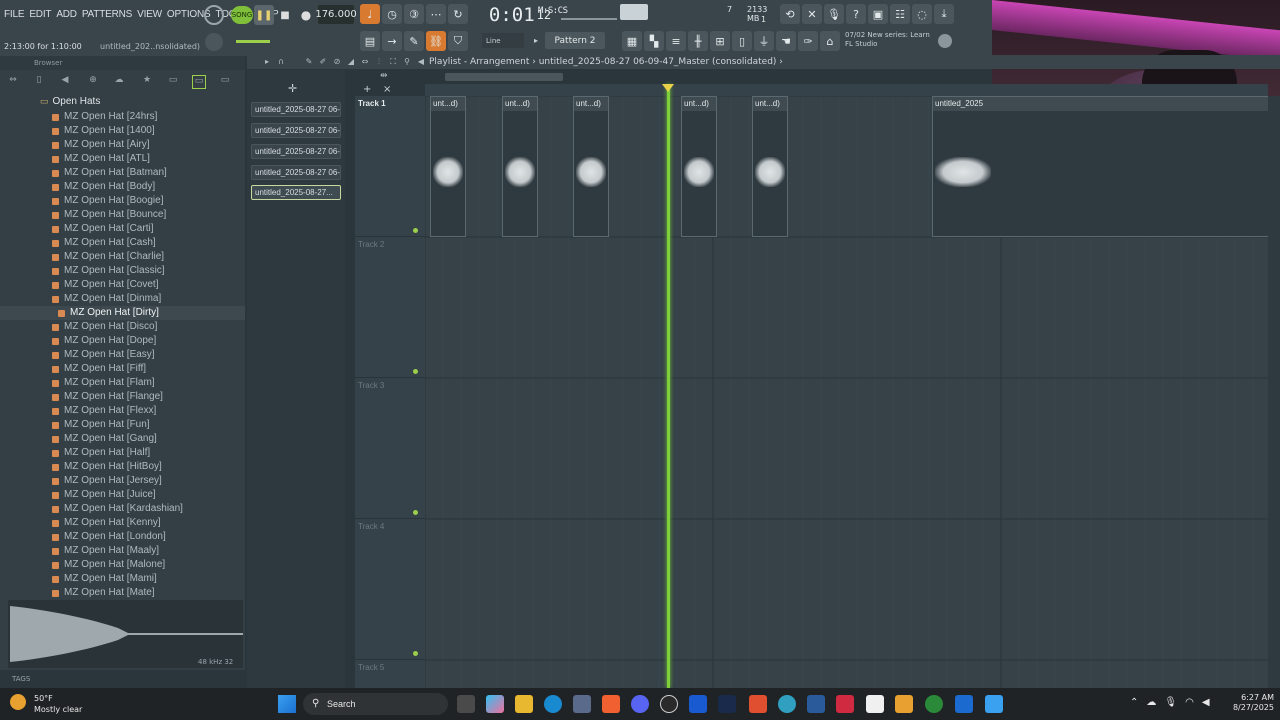 The image size is (1280, 720). I want to click on browser-item: MZ Open Hat [Fun], so click(122, 425).